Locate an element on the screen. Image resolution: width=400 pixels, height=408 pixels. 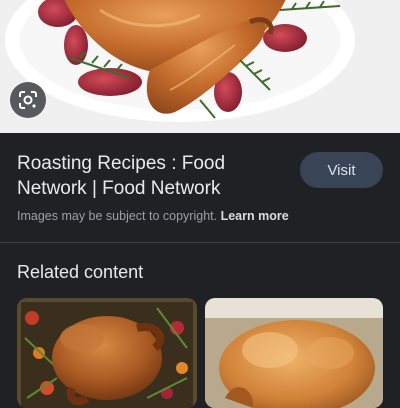
related-image-chicken is located at coordinates (294, 353).